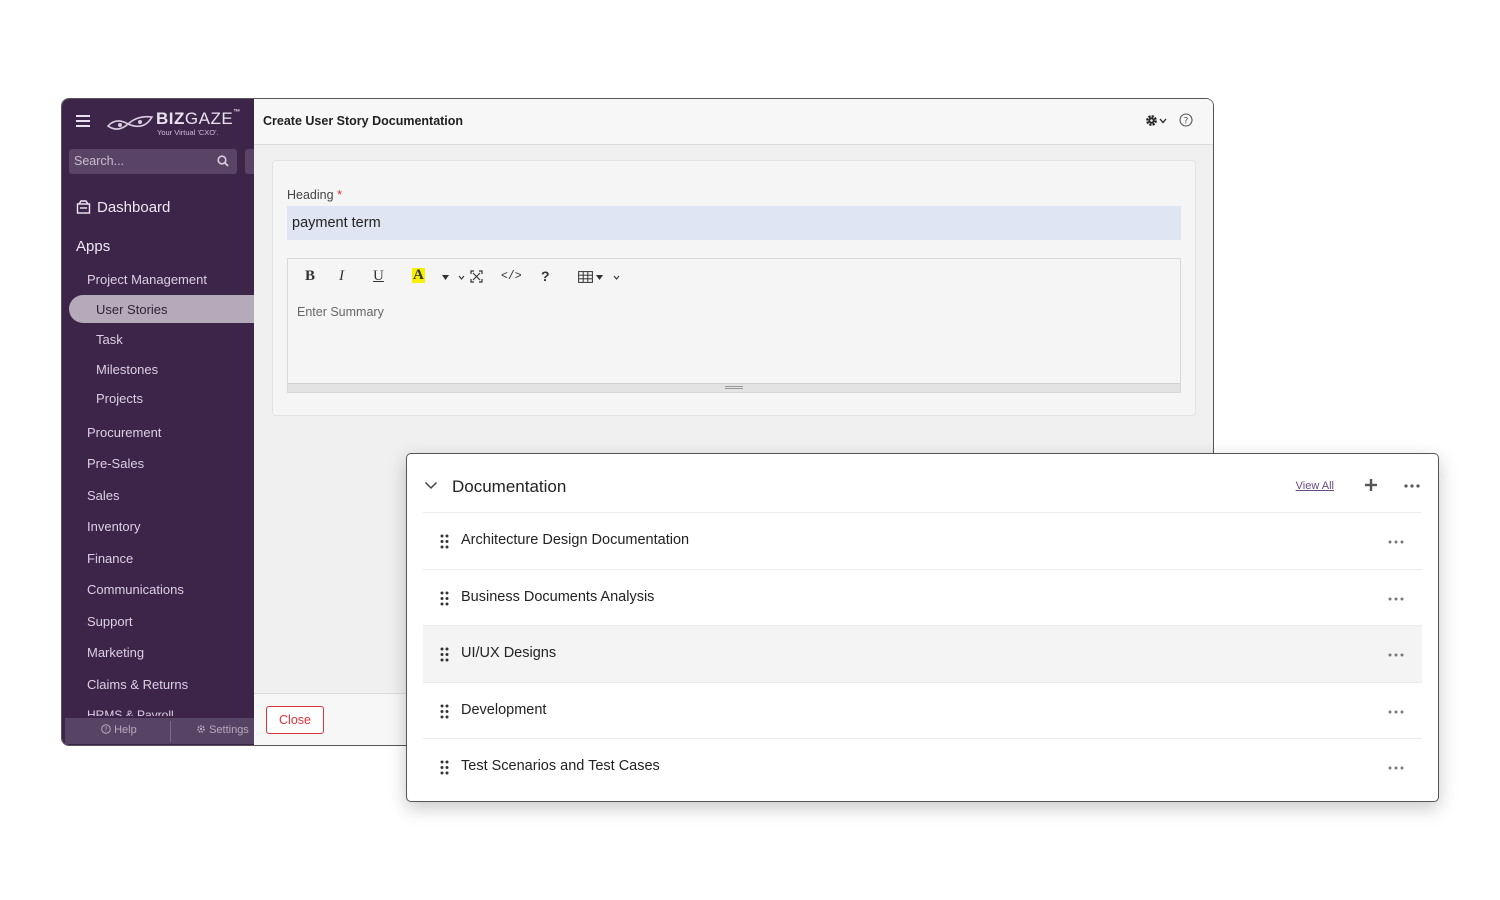  I want to click on nav-marketing: Marketing, so click(115, 652).